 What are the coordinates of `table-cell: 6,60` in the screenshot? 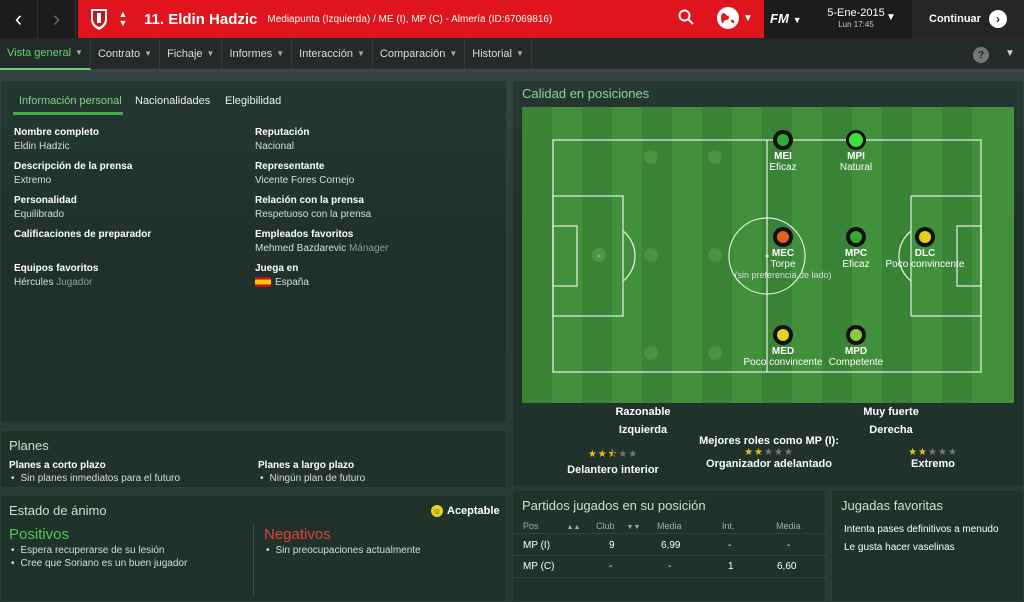 It's located at (787, 566).